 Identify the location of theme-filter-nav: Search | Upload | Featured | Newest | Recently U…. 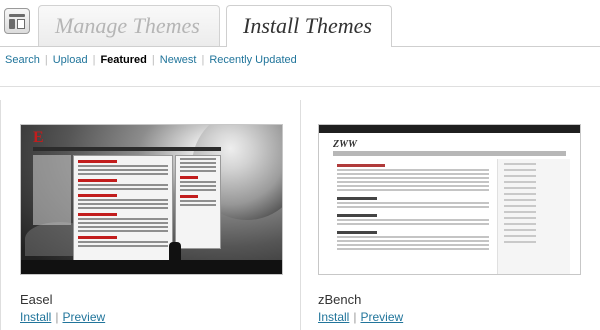
(151, 60).